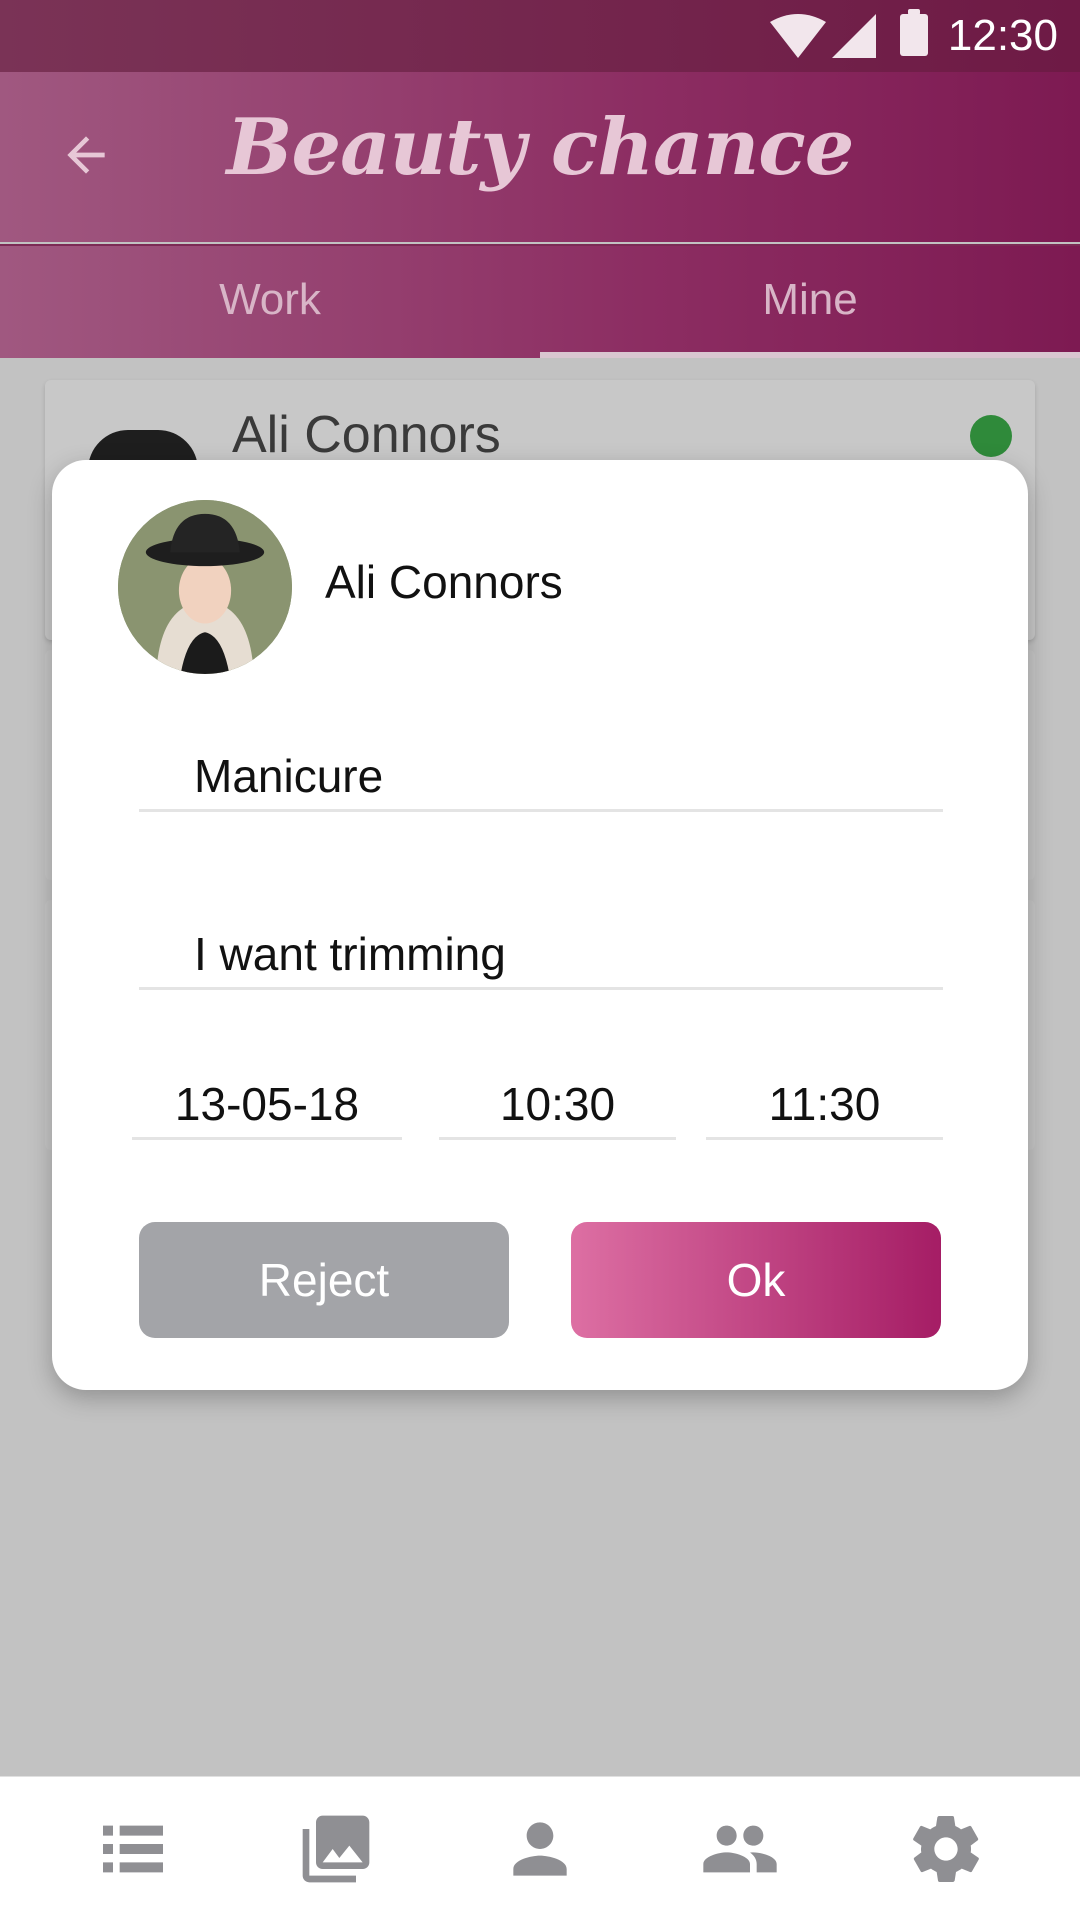 Image resolution: width=1080 pixels, height=1920 pixels. I want to click on service-field: Manicure, so click(541, 771).